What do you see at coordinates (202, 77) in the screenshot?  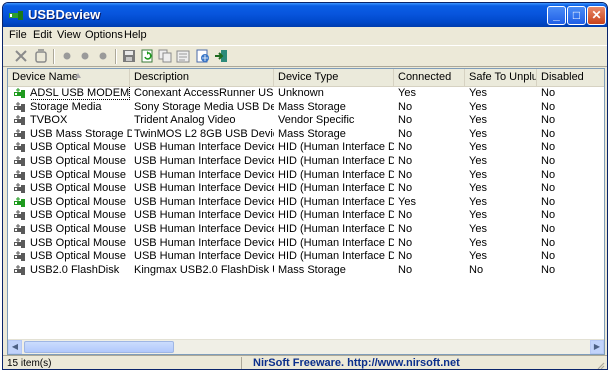 I see `column-header-description: Description` at bounding box center [202, 77].